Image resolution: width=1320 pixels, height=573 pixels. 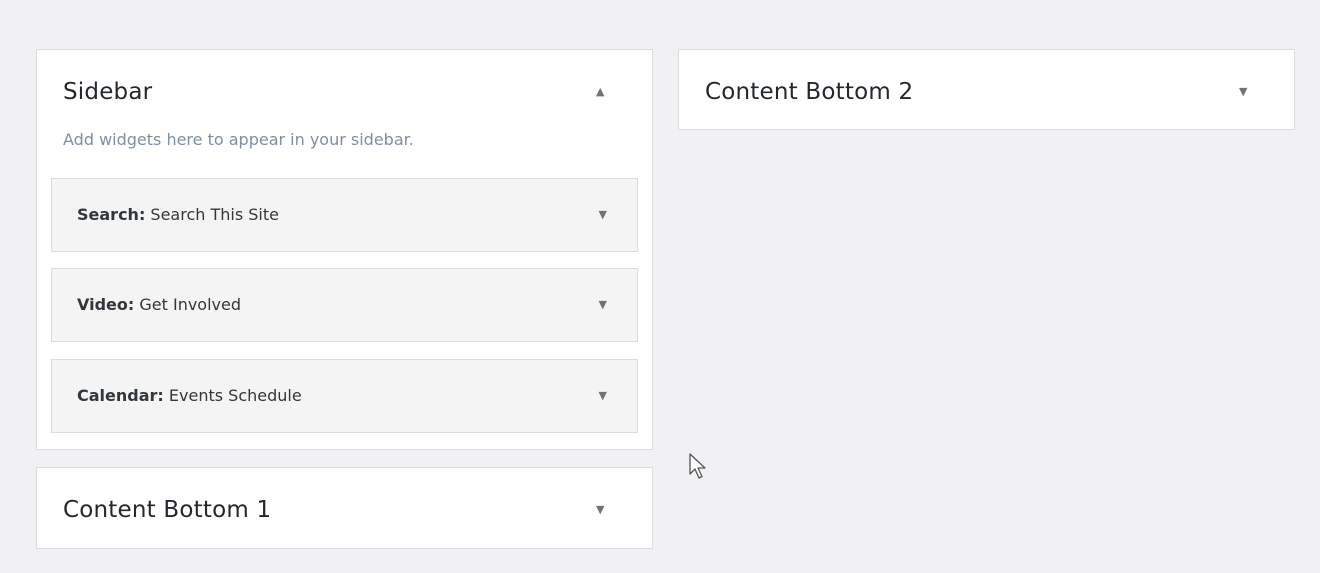 What do you see at coordinates (111, 214) in the screenshot?
I see `widget-type: Search:` at bounding box center [111, 214].